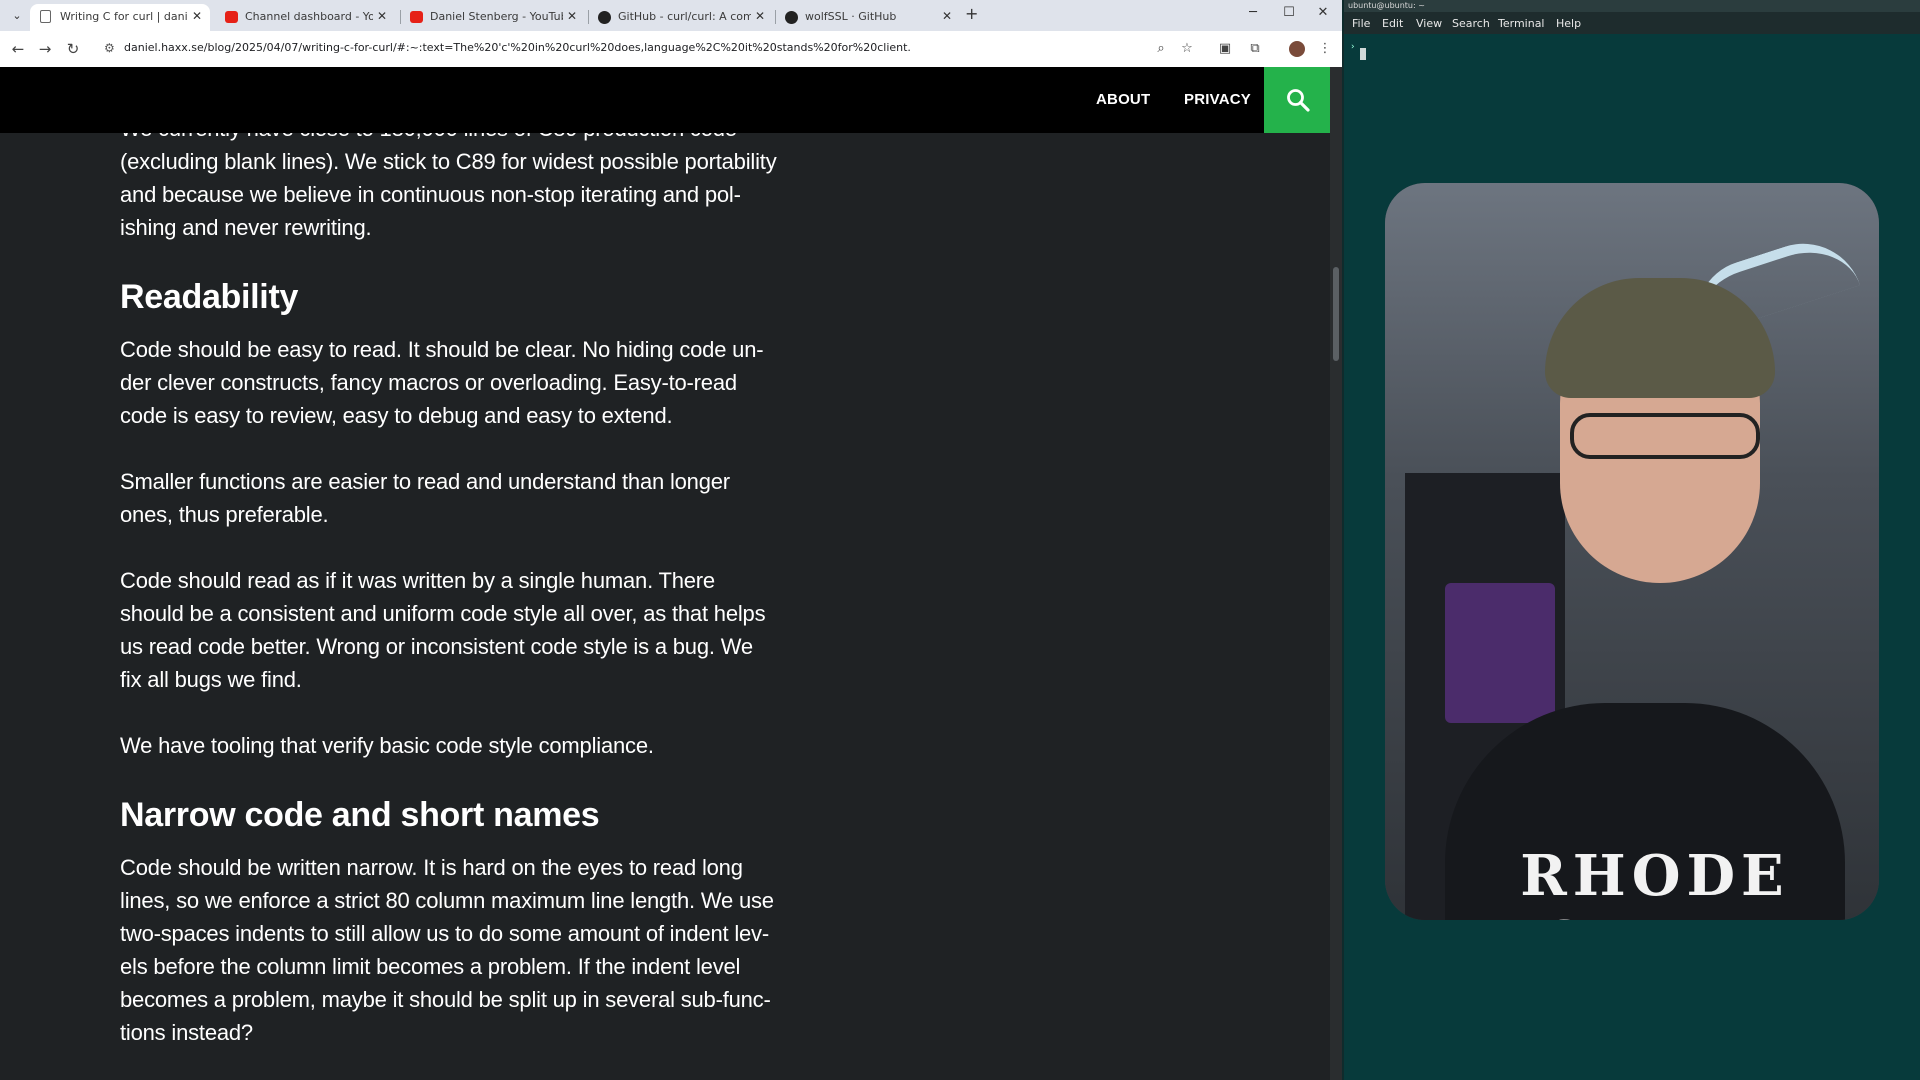  I want to click on hoodie-lettering: RHODE ISLAND, so click(1651, 881).